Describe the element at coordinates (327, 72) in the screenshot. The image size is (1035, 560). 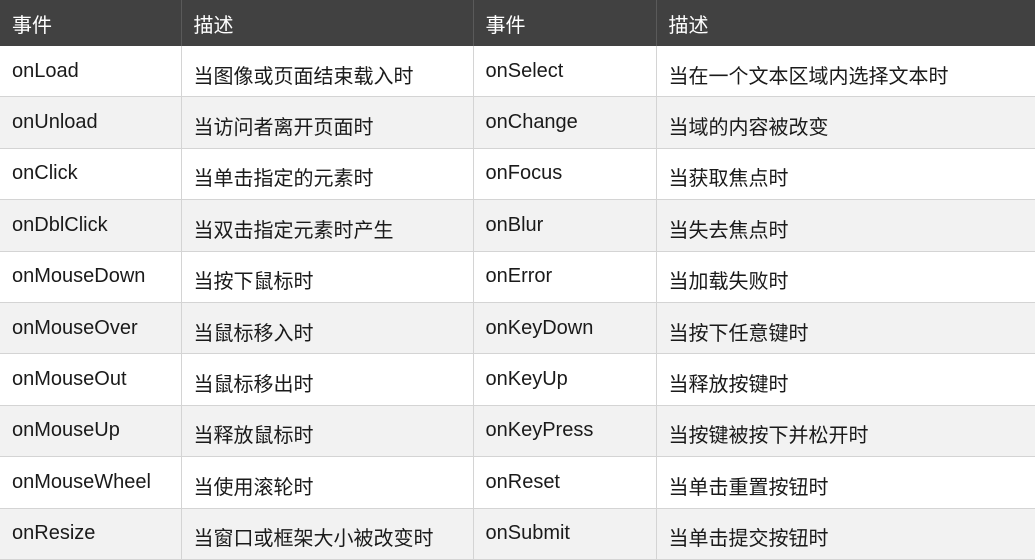
I see `event-desc-cell: 当图像或页面结束载入时` at that location.